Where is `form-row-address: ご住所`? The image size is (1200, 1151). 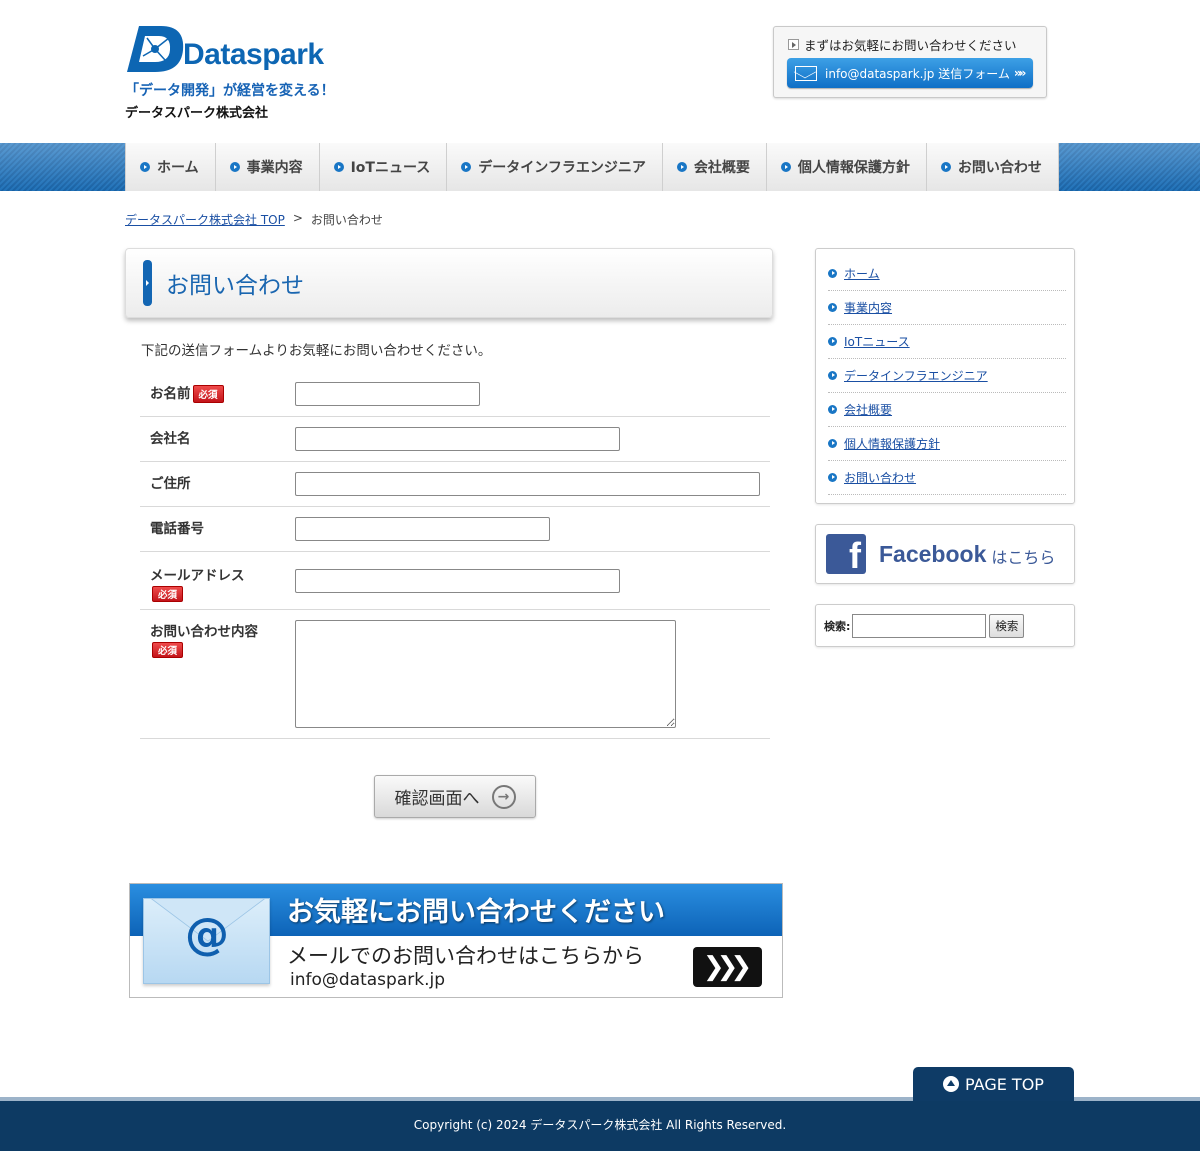 form-row-address: ご住所 is located at coordinates (455, 484).